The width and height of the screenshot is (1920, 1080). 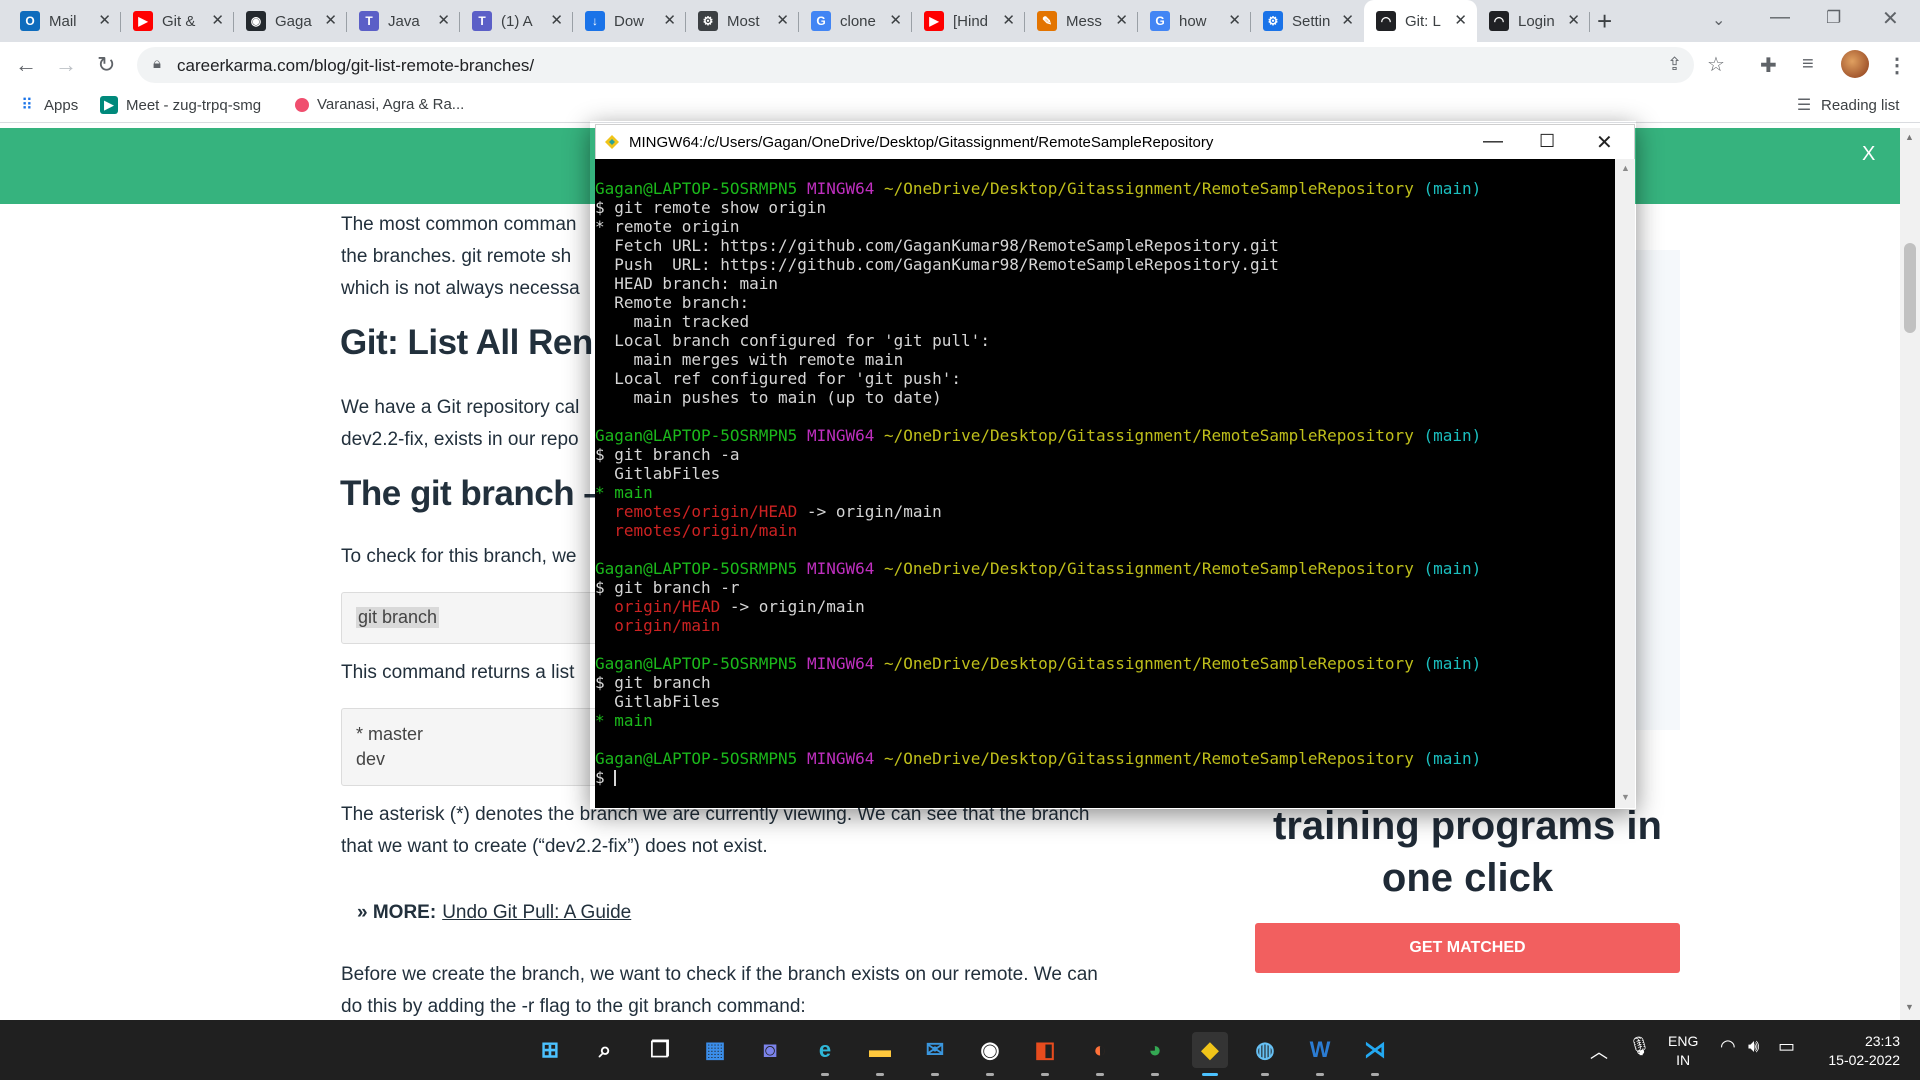 I want to click on browser-tab: T Java ✕, so click(x=403, y=21).